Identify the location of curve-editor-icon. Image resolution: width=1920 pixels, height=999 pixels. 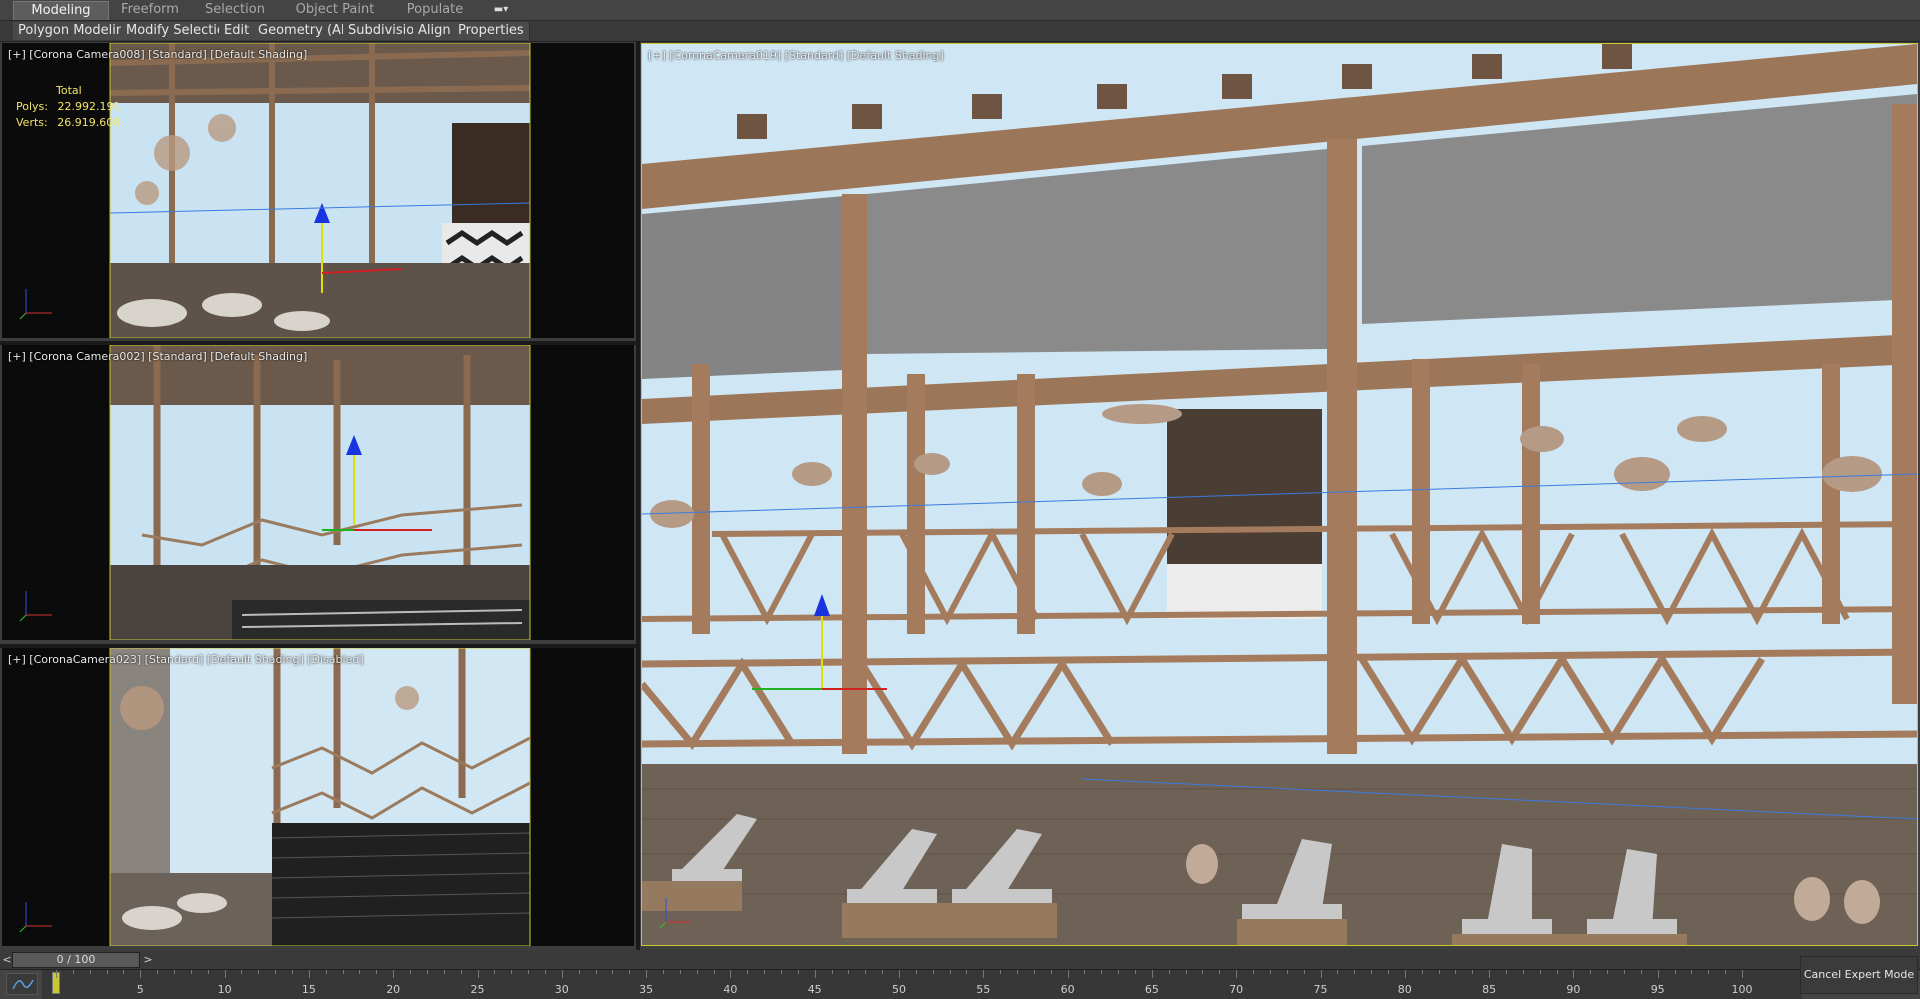
(22, 984).